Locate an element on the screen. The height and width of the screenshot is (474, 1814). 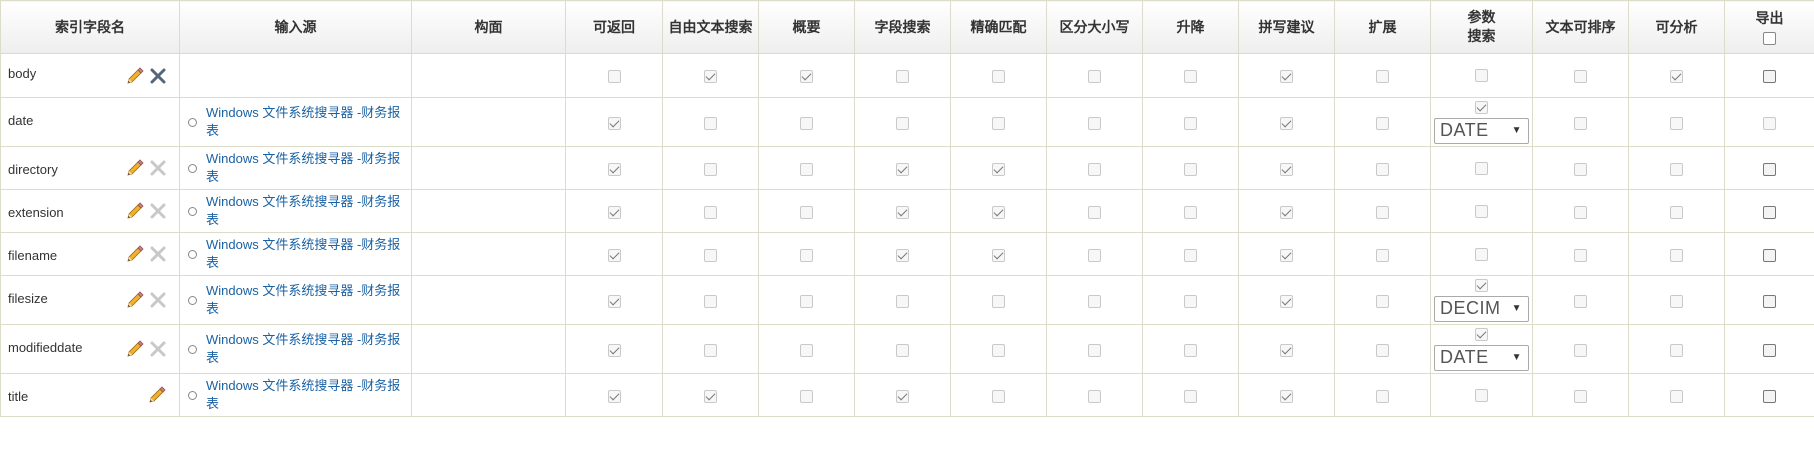
export-all-checkbox is located at coordinates (1769, 38).